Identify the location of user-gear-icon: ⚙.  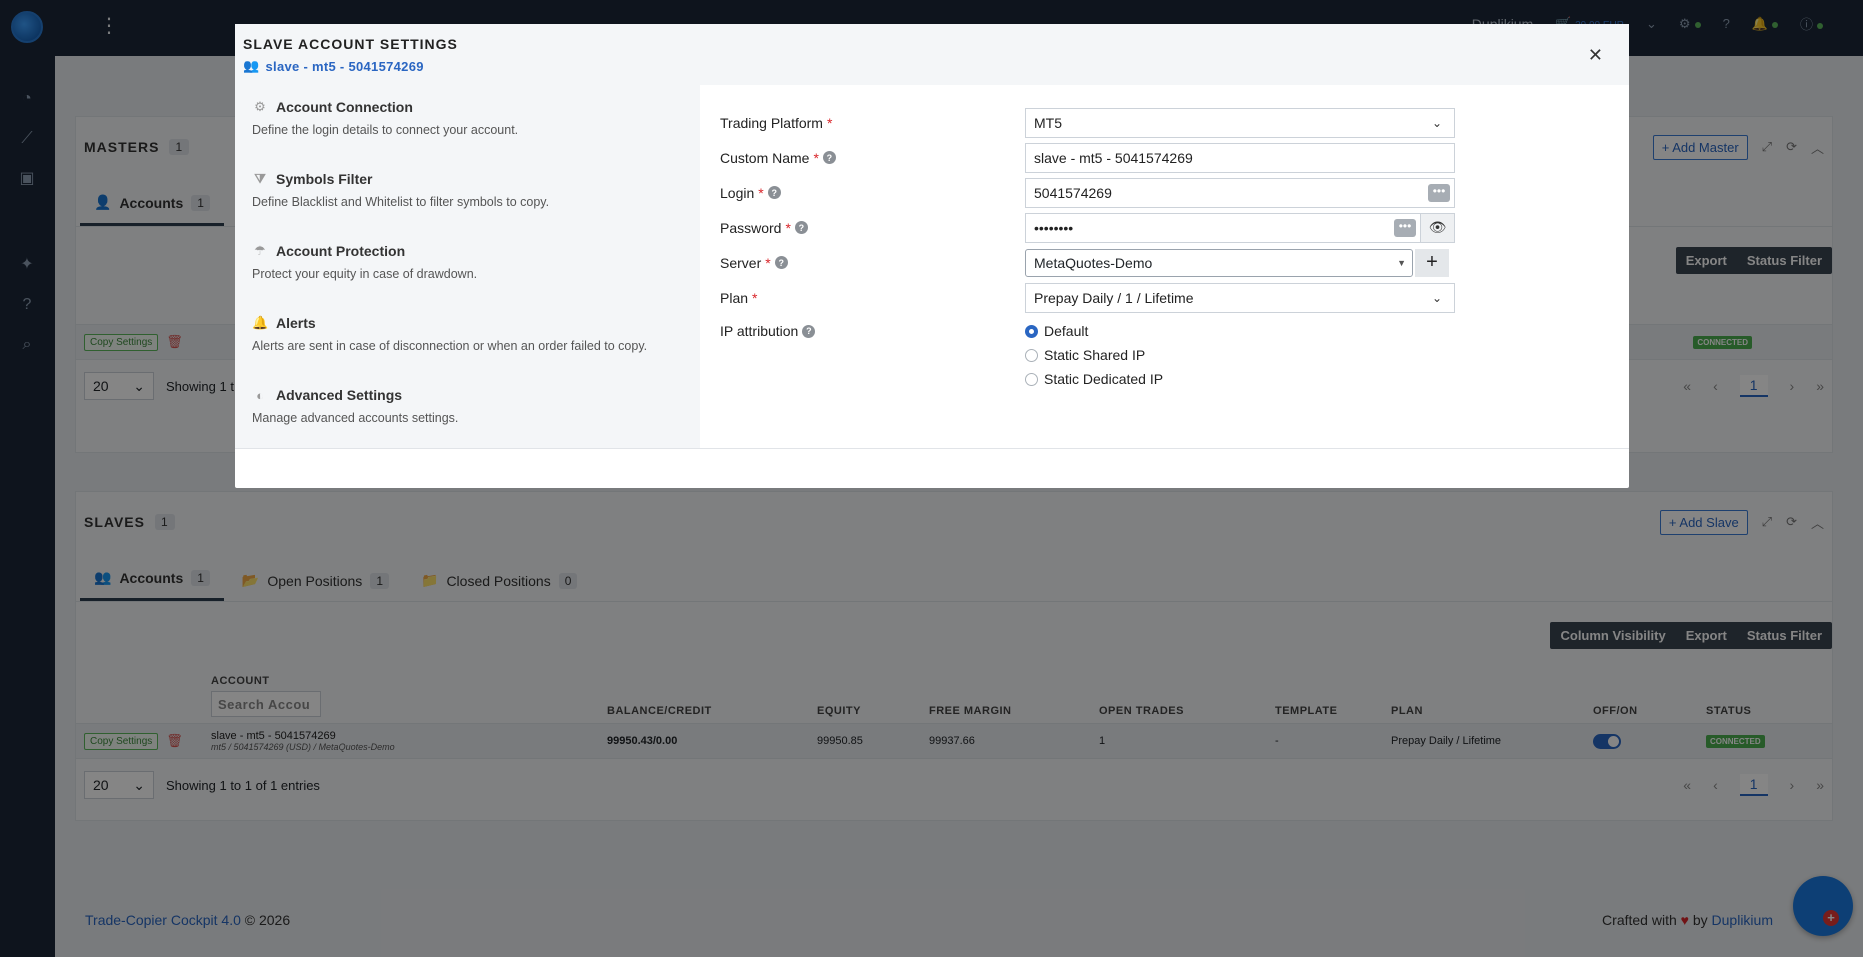
(260, 106).